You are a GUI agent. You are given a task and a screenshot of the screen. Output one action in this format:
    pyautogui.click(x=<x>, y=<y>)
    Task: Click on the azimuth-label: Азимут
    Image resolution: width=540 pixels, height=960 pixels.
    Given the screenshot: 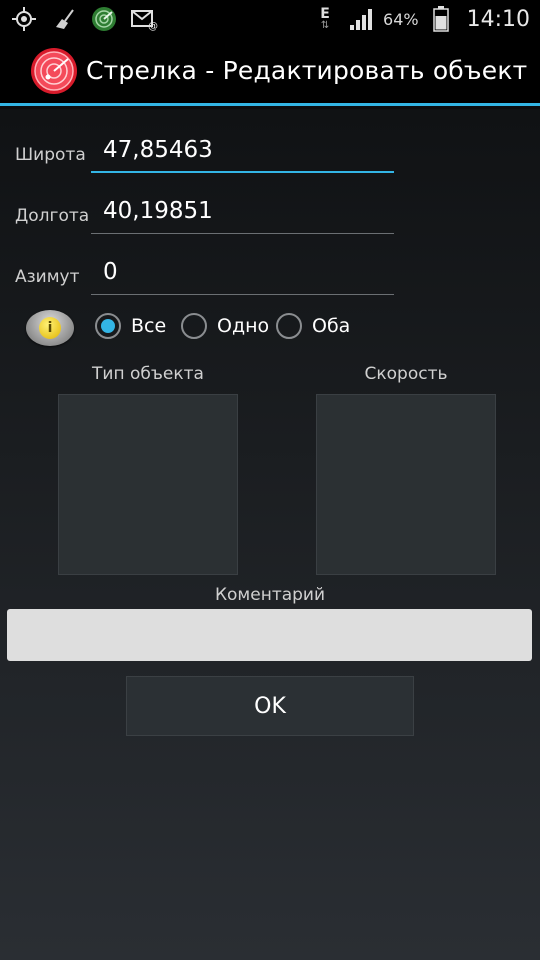 What is the action you would take?
    pyautogui.click(x=47, y=277)
    